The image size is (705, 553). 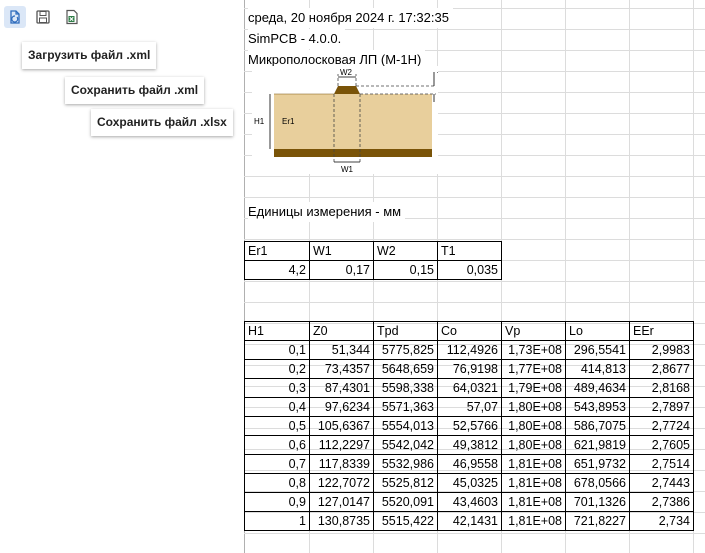 I want to click on table-cell: 57,07, so click(x=469, y=407).